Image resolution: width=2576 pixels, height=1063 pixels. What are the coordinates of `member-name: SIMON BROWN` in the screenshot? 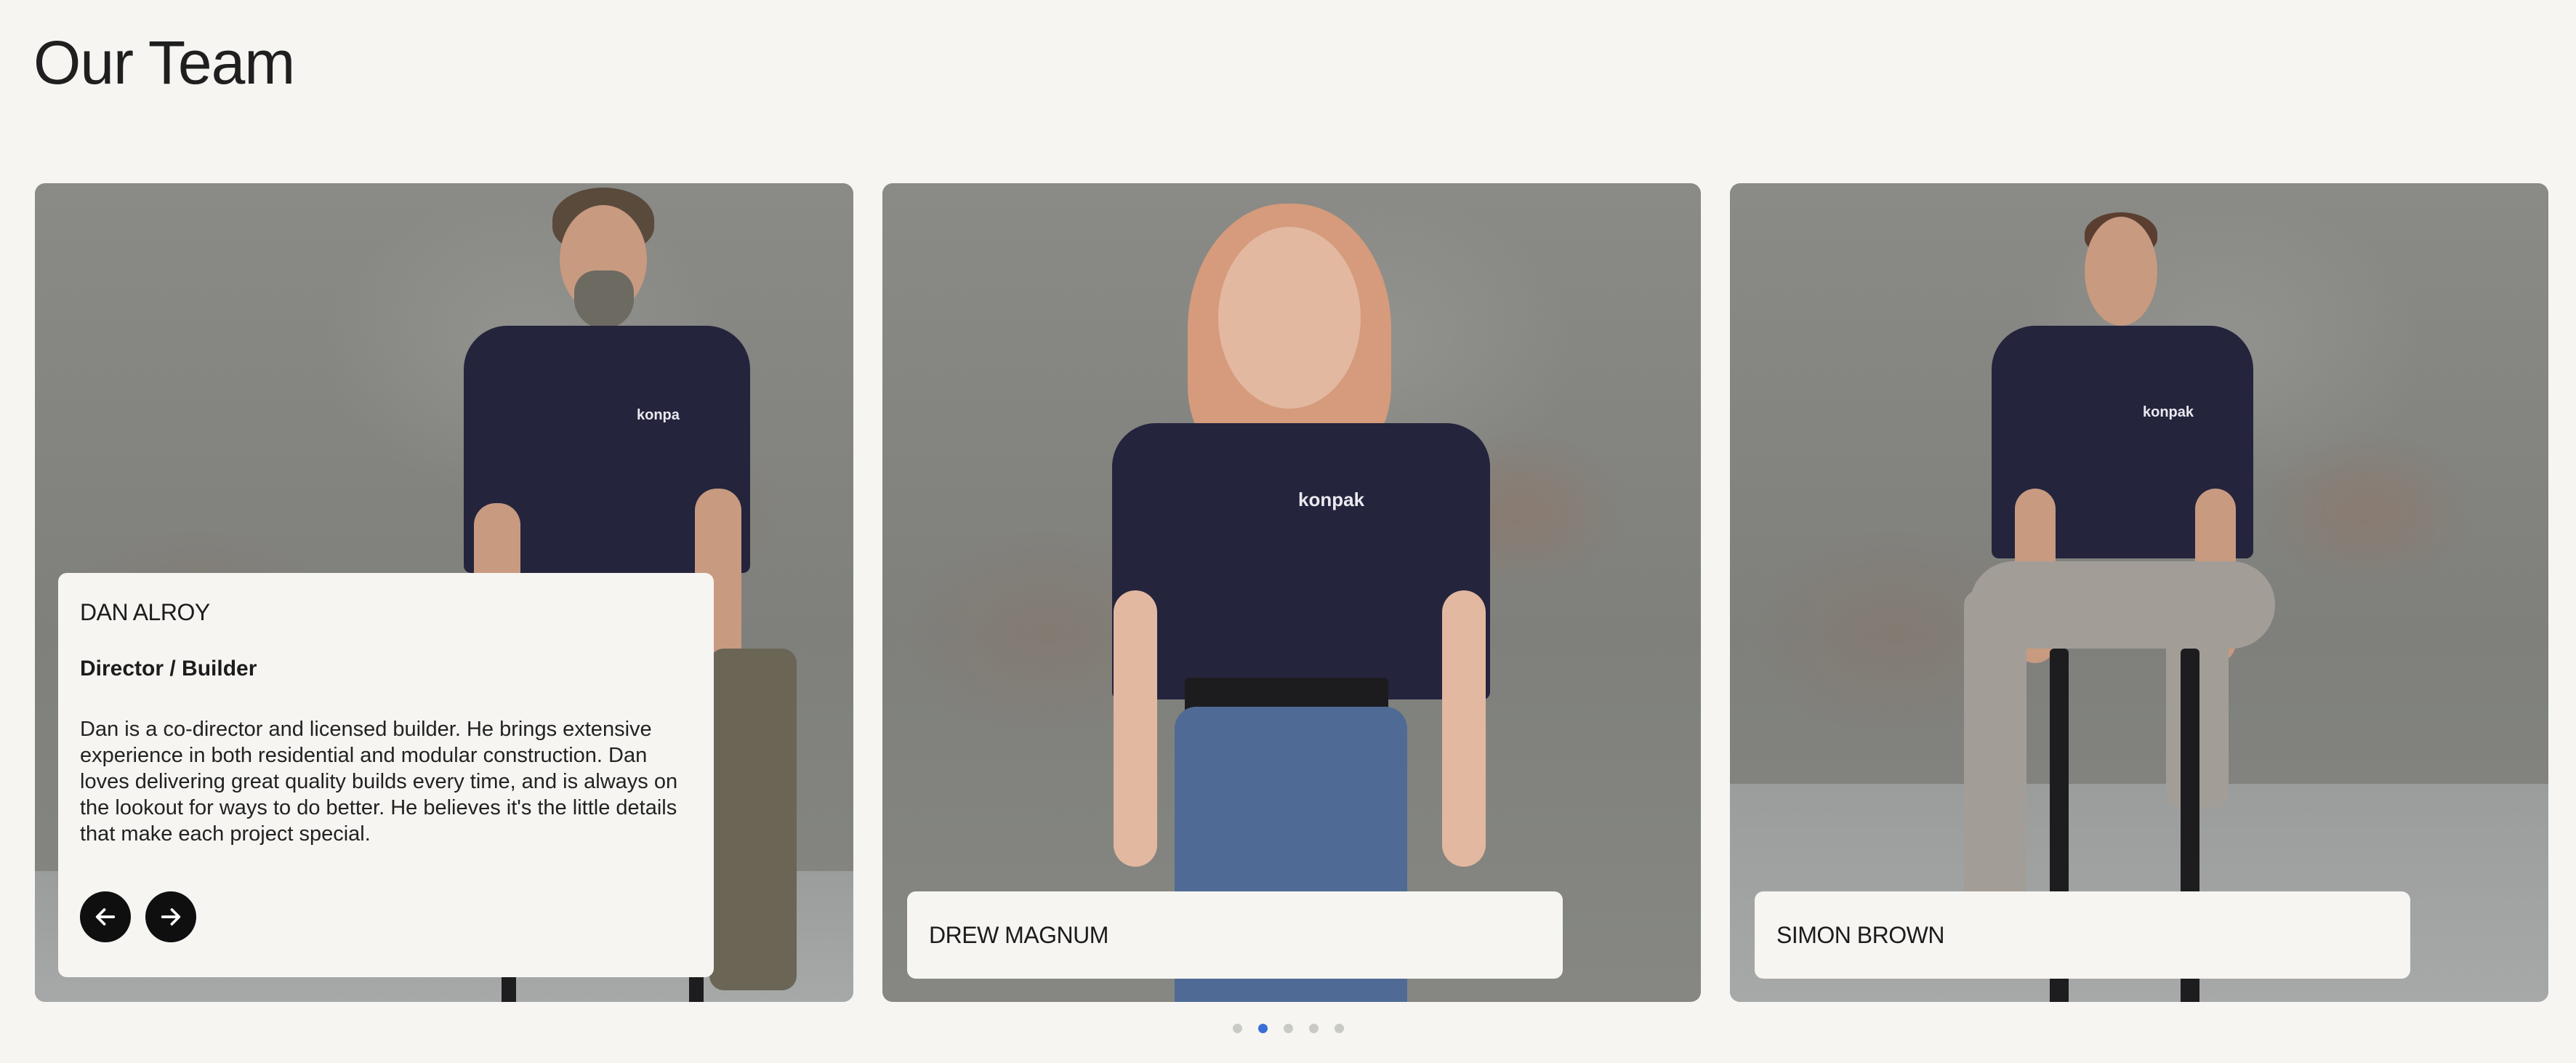 It's located at (1860, 934).